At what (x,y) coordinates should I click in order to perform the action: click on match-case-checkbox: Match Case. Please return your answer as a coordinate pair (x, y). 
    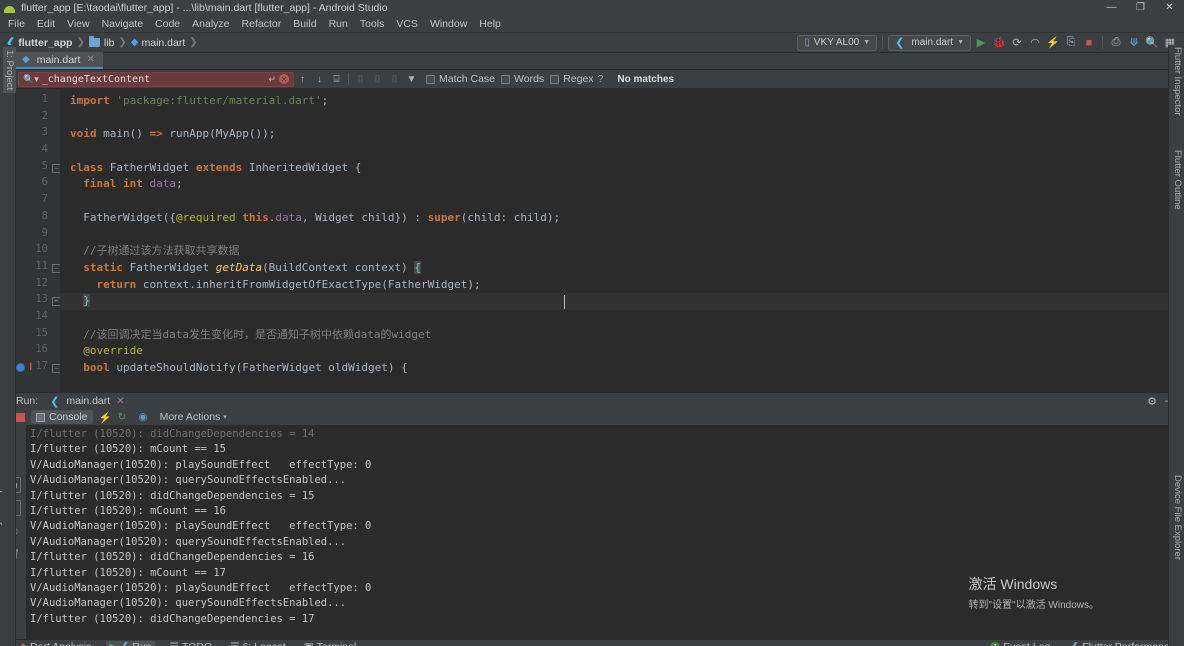
    Looking at the image, I should click on (460, 79).